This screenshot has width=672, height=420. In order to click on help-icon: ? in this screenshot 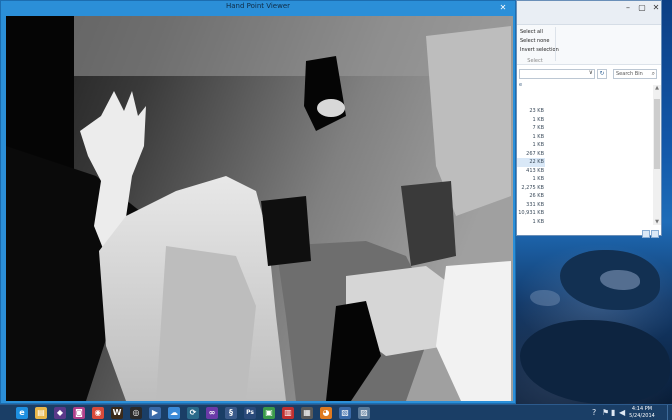, I will do `click(594, 412)`.